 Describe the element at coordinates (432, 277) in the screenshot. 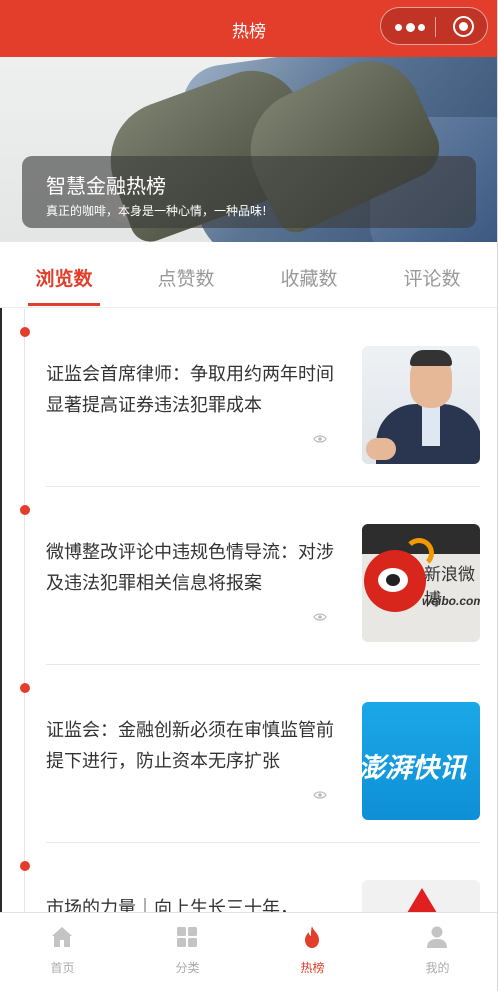

I see `tab-comments: 评论数` at that location.